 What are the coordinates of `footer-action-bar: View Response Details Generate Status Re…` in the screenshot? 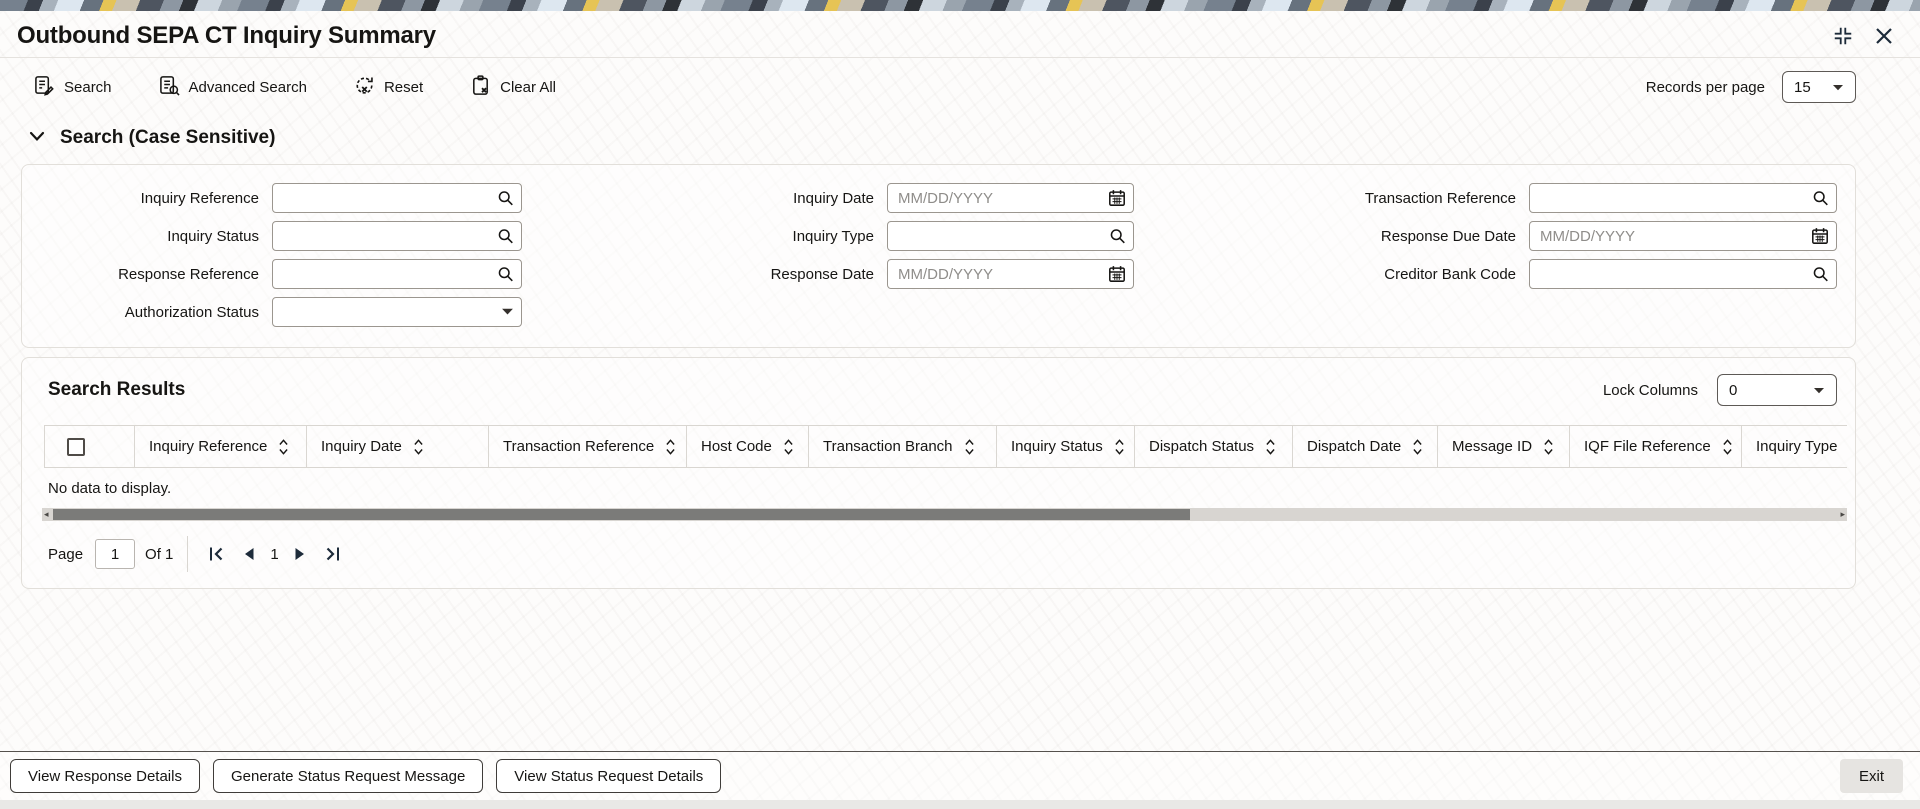 It's located at (960, 776).